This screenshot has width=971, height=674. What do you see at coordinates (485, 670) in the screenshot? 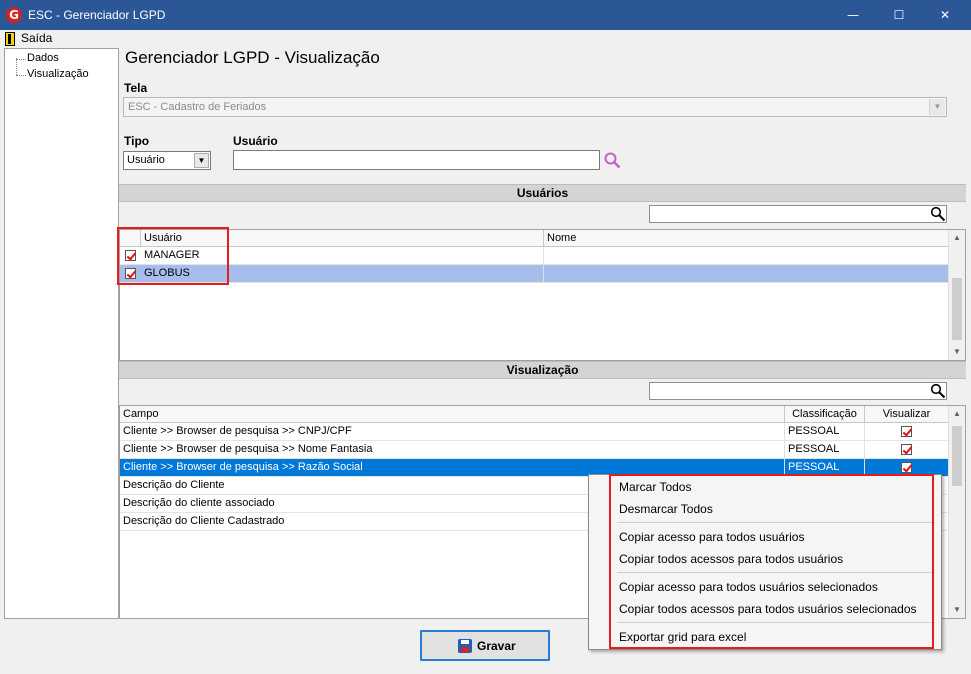
I see `status-bar` at bounding box center [485, 670].